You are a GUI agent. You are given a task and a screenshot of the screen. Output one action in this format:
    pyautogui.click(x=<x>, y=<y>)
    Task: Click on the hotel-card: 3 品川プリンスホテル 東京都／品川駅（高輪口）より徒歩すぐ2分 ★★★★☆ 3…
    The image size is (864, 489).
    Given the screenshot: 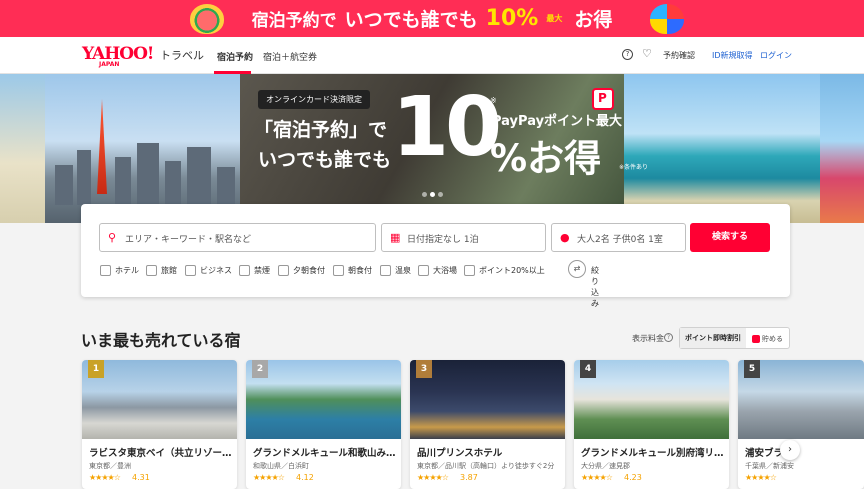 What is the action you would take?
    pyautogui.click(x=487, y=424)
    